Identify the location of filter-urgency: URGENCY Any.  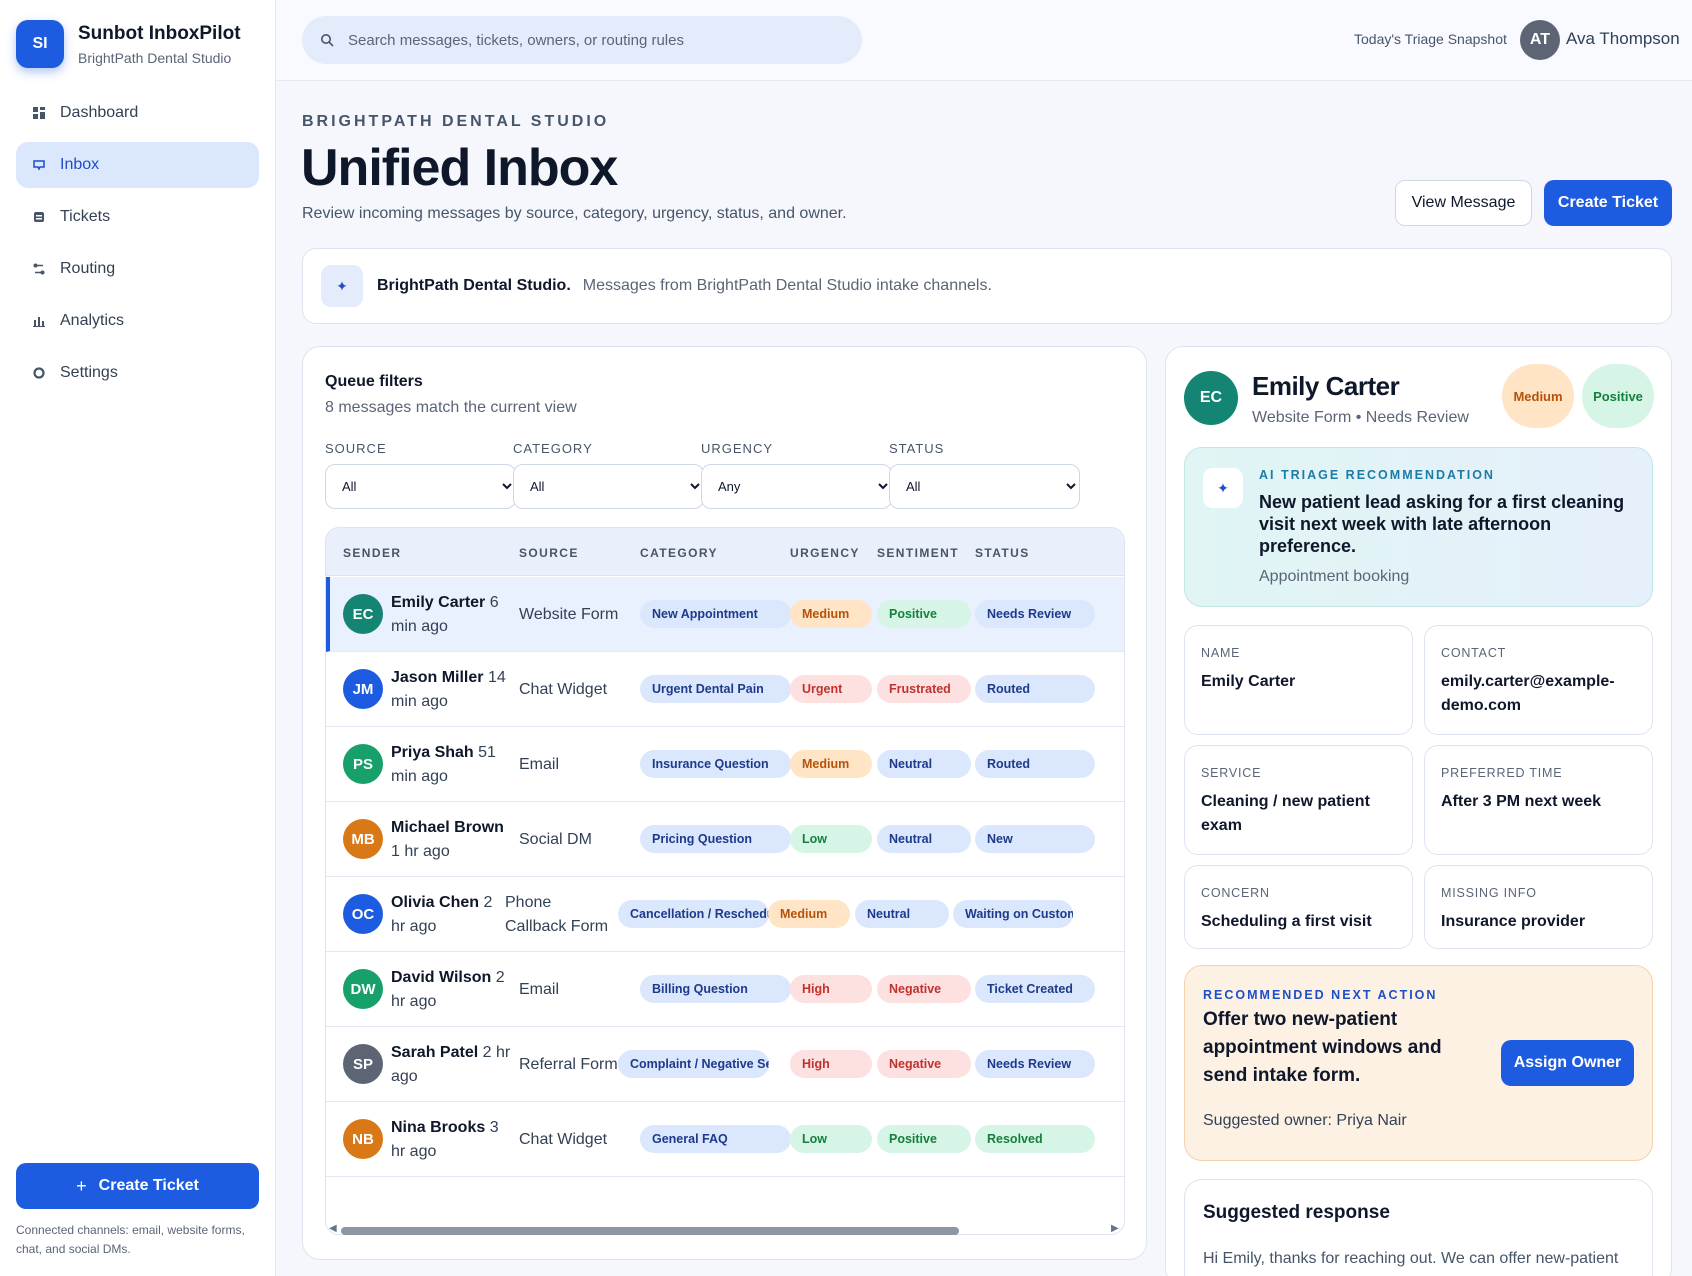
(796, 475).